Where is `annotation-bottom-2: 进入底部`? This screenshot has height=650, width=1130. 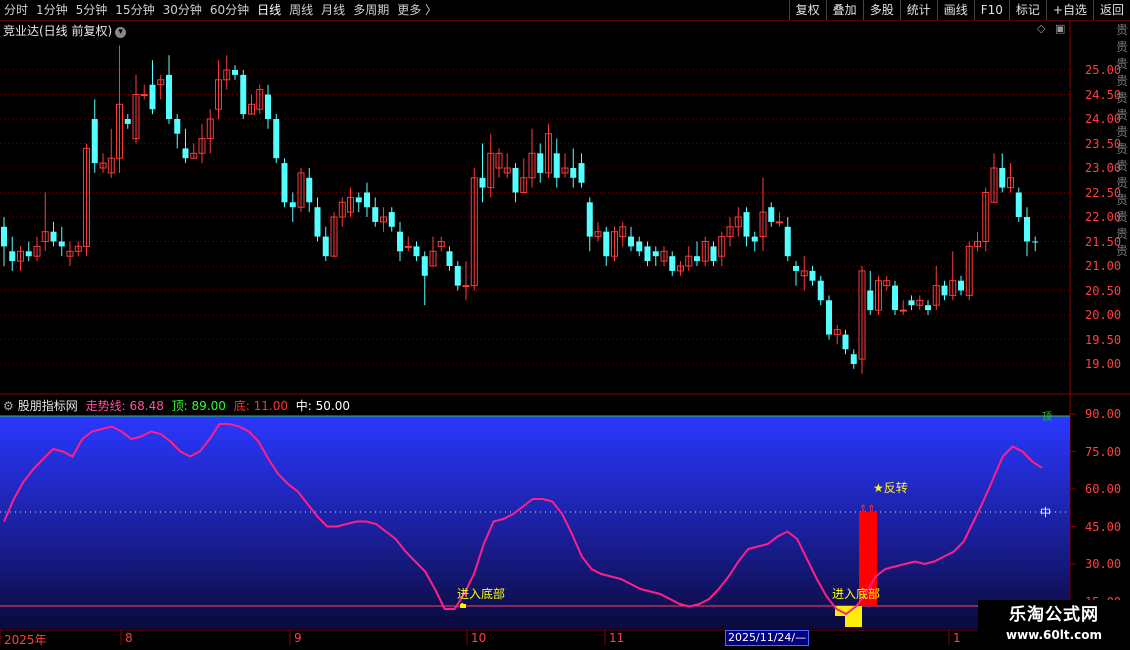 annotation-bottom-2: 进入底部 is located at coordinates (856, 593).